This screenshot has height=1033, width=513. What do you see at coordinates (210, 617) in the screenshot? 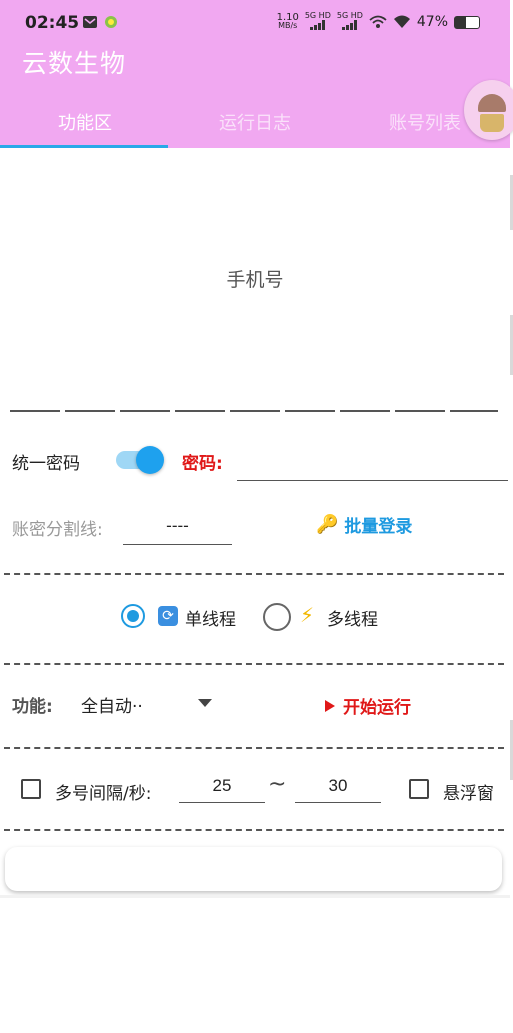
I see `single-thread-label: 单线程` at bounding box center [210, 617].